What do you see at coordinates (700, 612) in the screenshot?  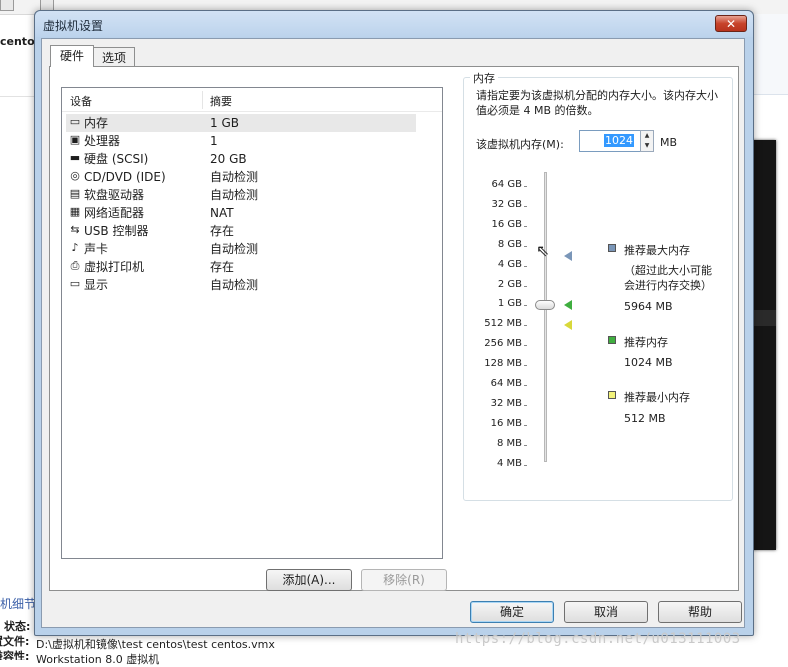 I see `help-button: 帮助` at bounding box center [700, 612].